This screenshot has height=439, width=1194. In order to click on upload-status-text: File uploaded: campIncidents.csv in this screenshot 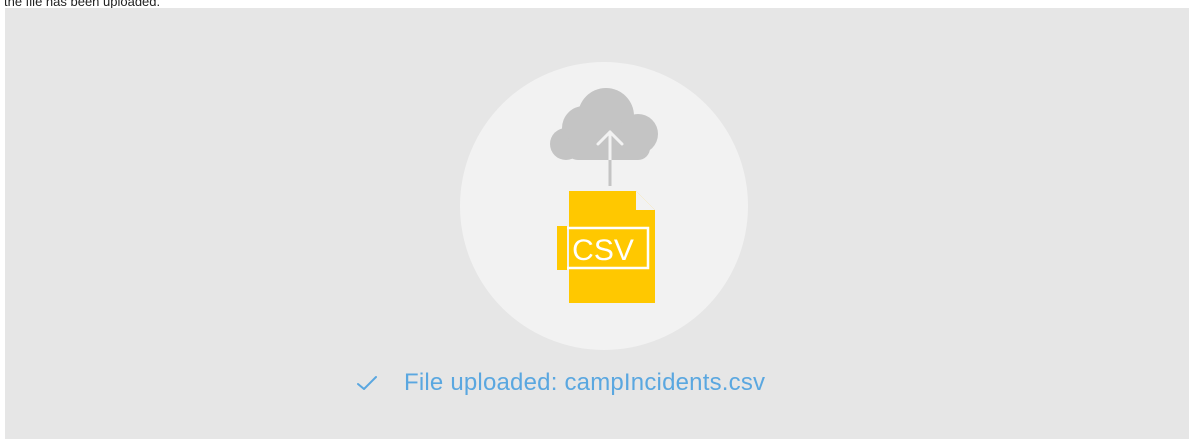, I will do `click(585, 382)`.